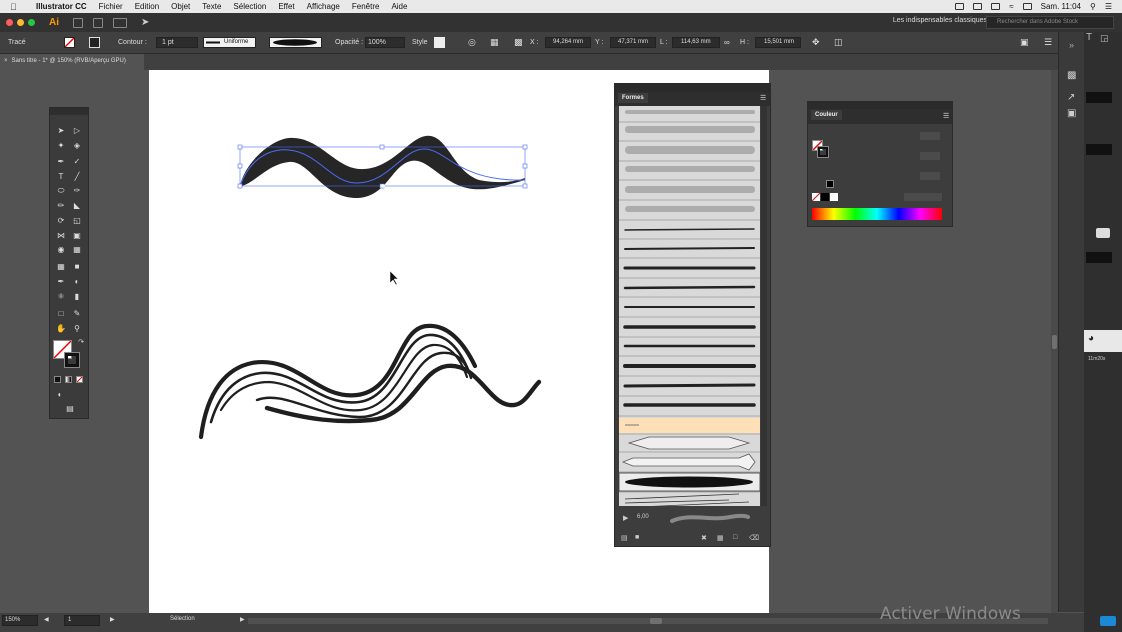  Describe the element at coordinates (633, 42) in the screenshot. I see `y-field: 47,371 mm` at that location.